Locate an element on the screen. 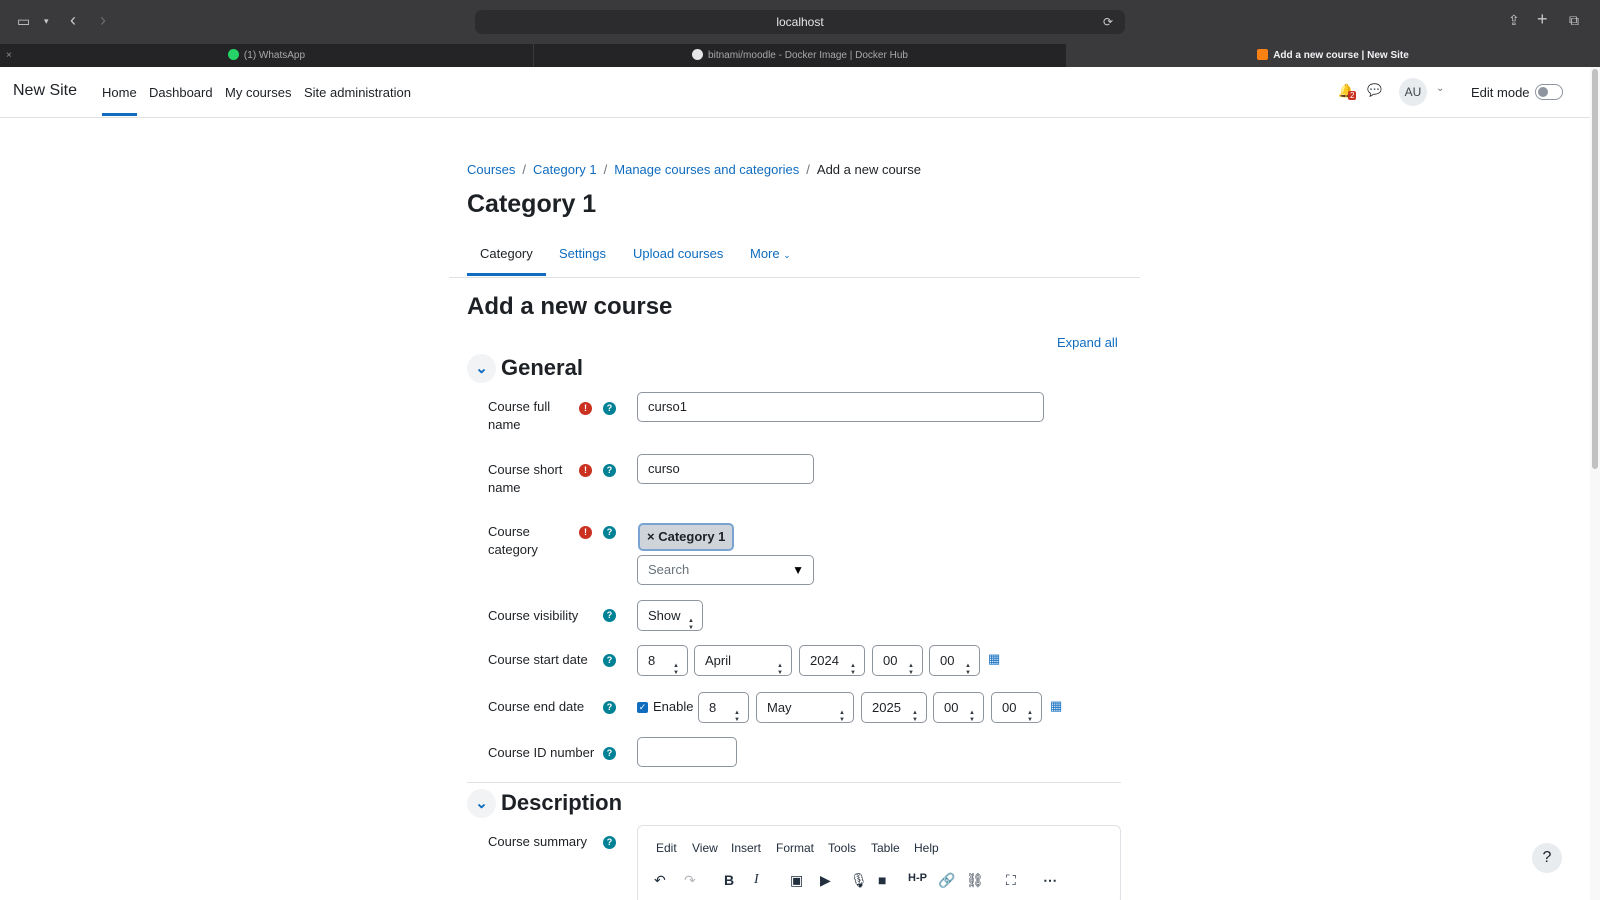  tab-upload-courses: Upload courses is located at coordinates (678, 253).